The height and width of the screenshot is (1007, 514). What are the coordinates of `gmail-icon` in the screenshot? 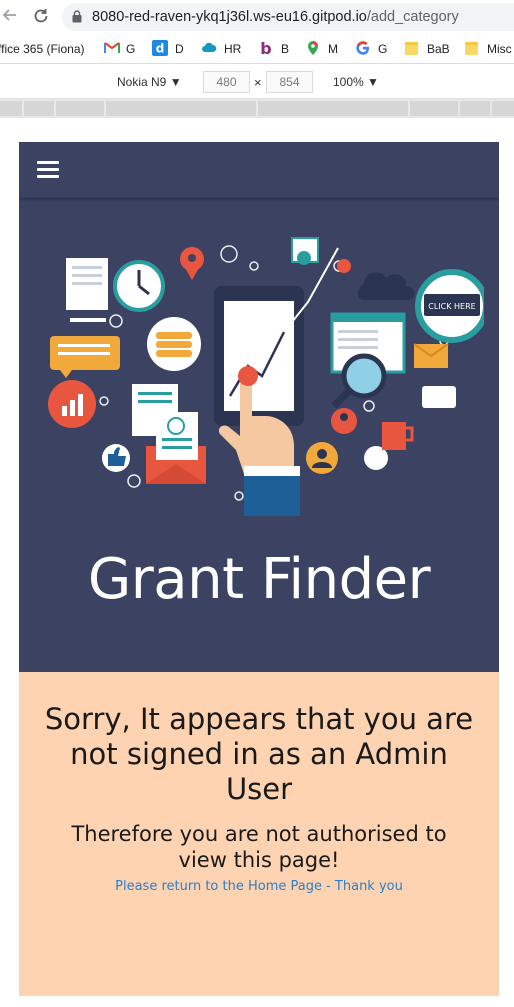 It's located at (112, 47).